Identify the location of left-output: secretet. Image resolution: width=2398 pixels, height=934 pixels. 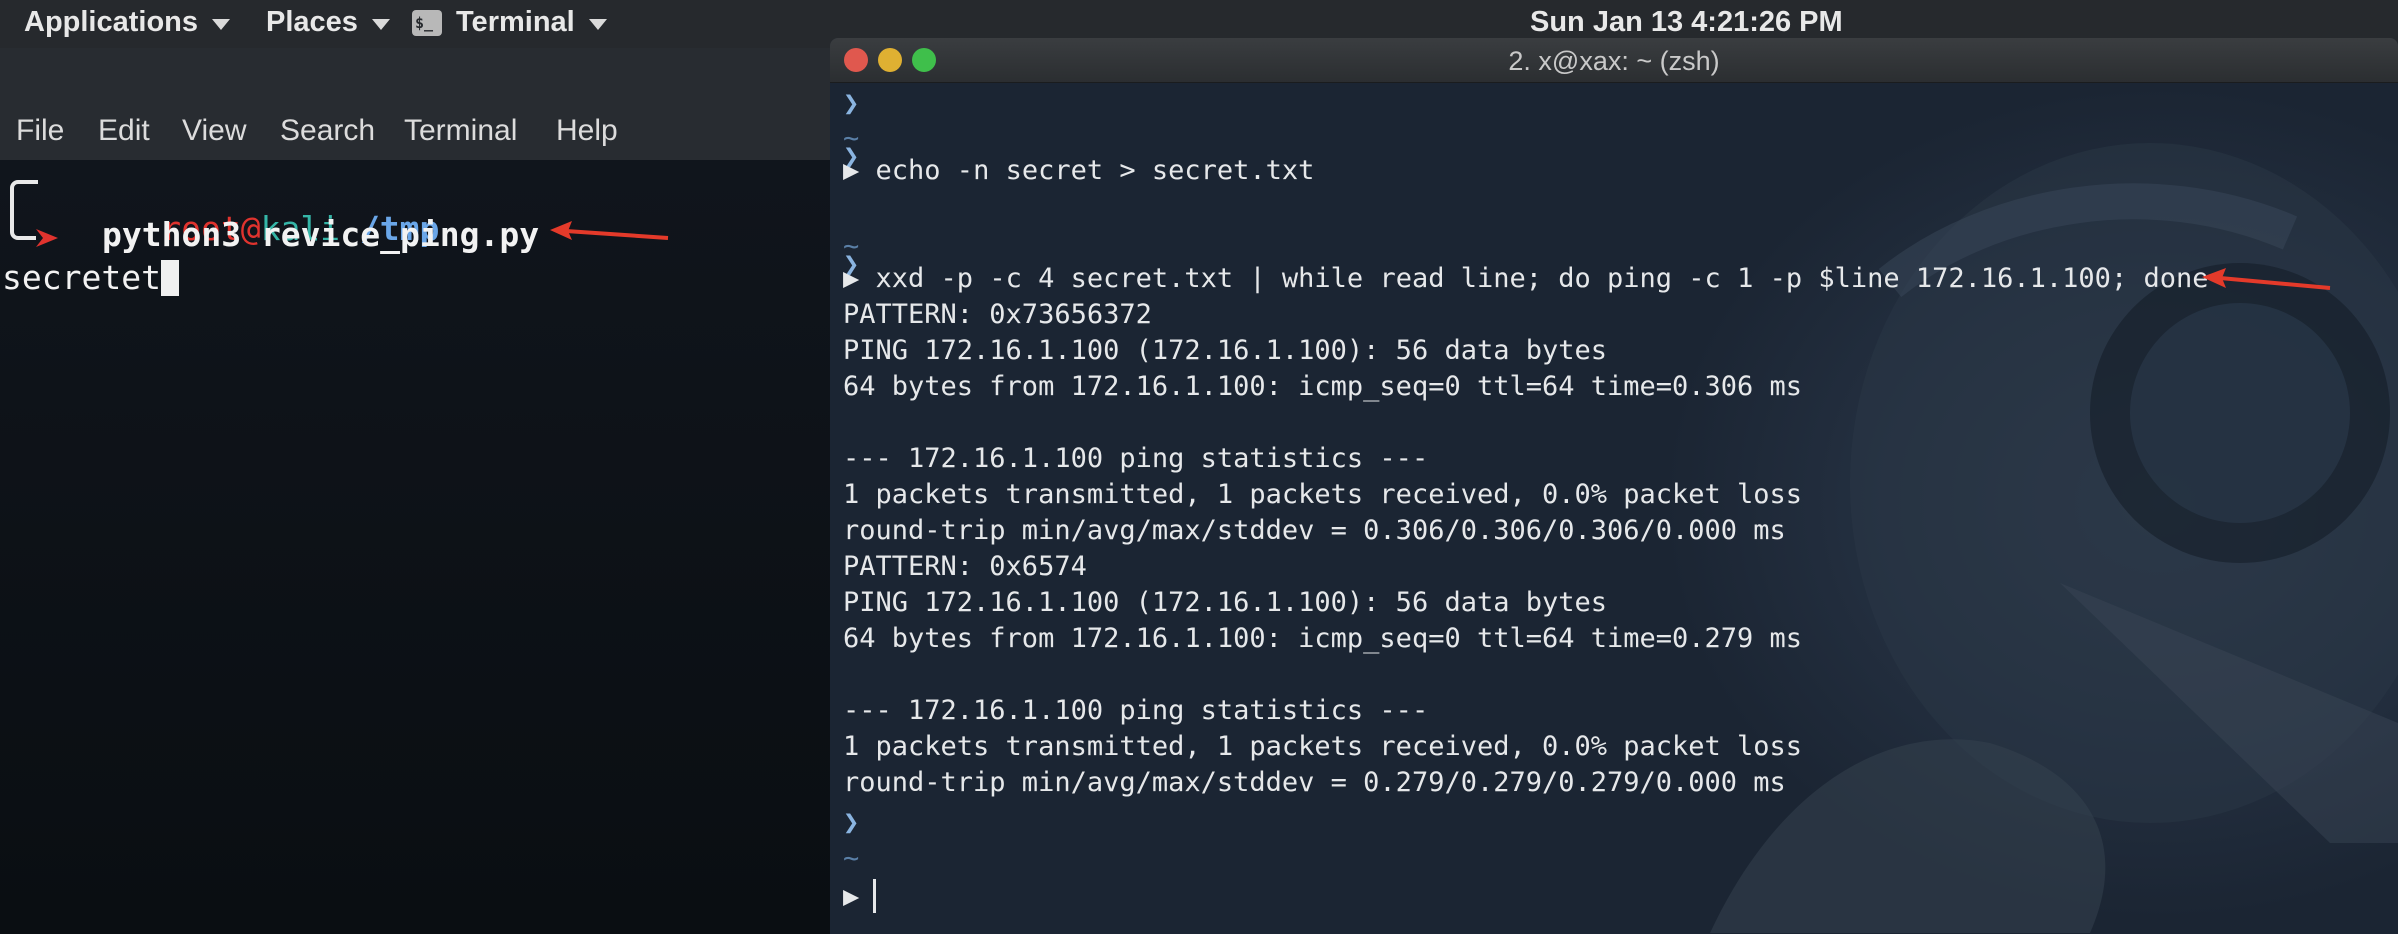
(90, 277).